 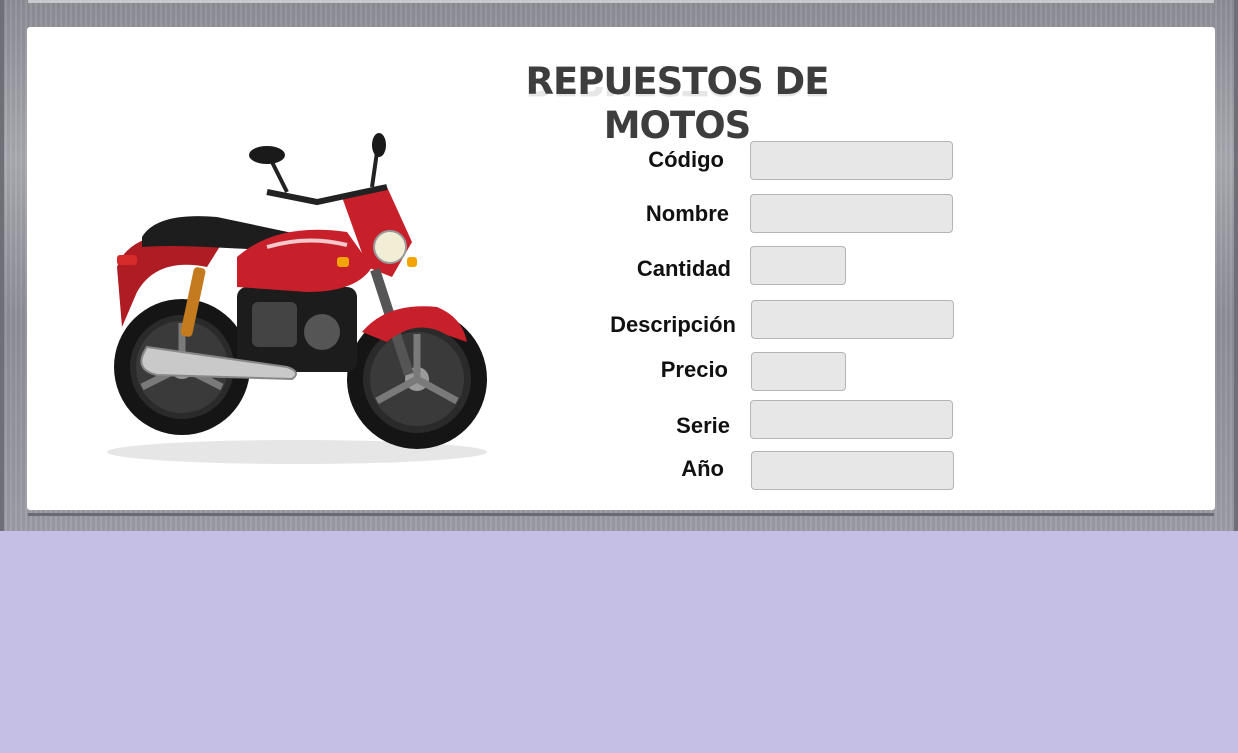 I want to click on nombre-input, so click(x=851, y=213).